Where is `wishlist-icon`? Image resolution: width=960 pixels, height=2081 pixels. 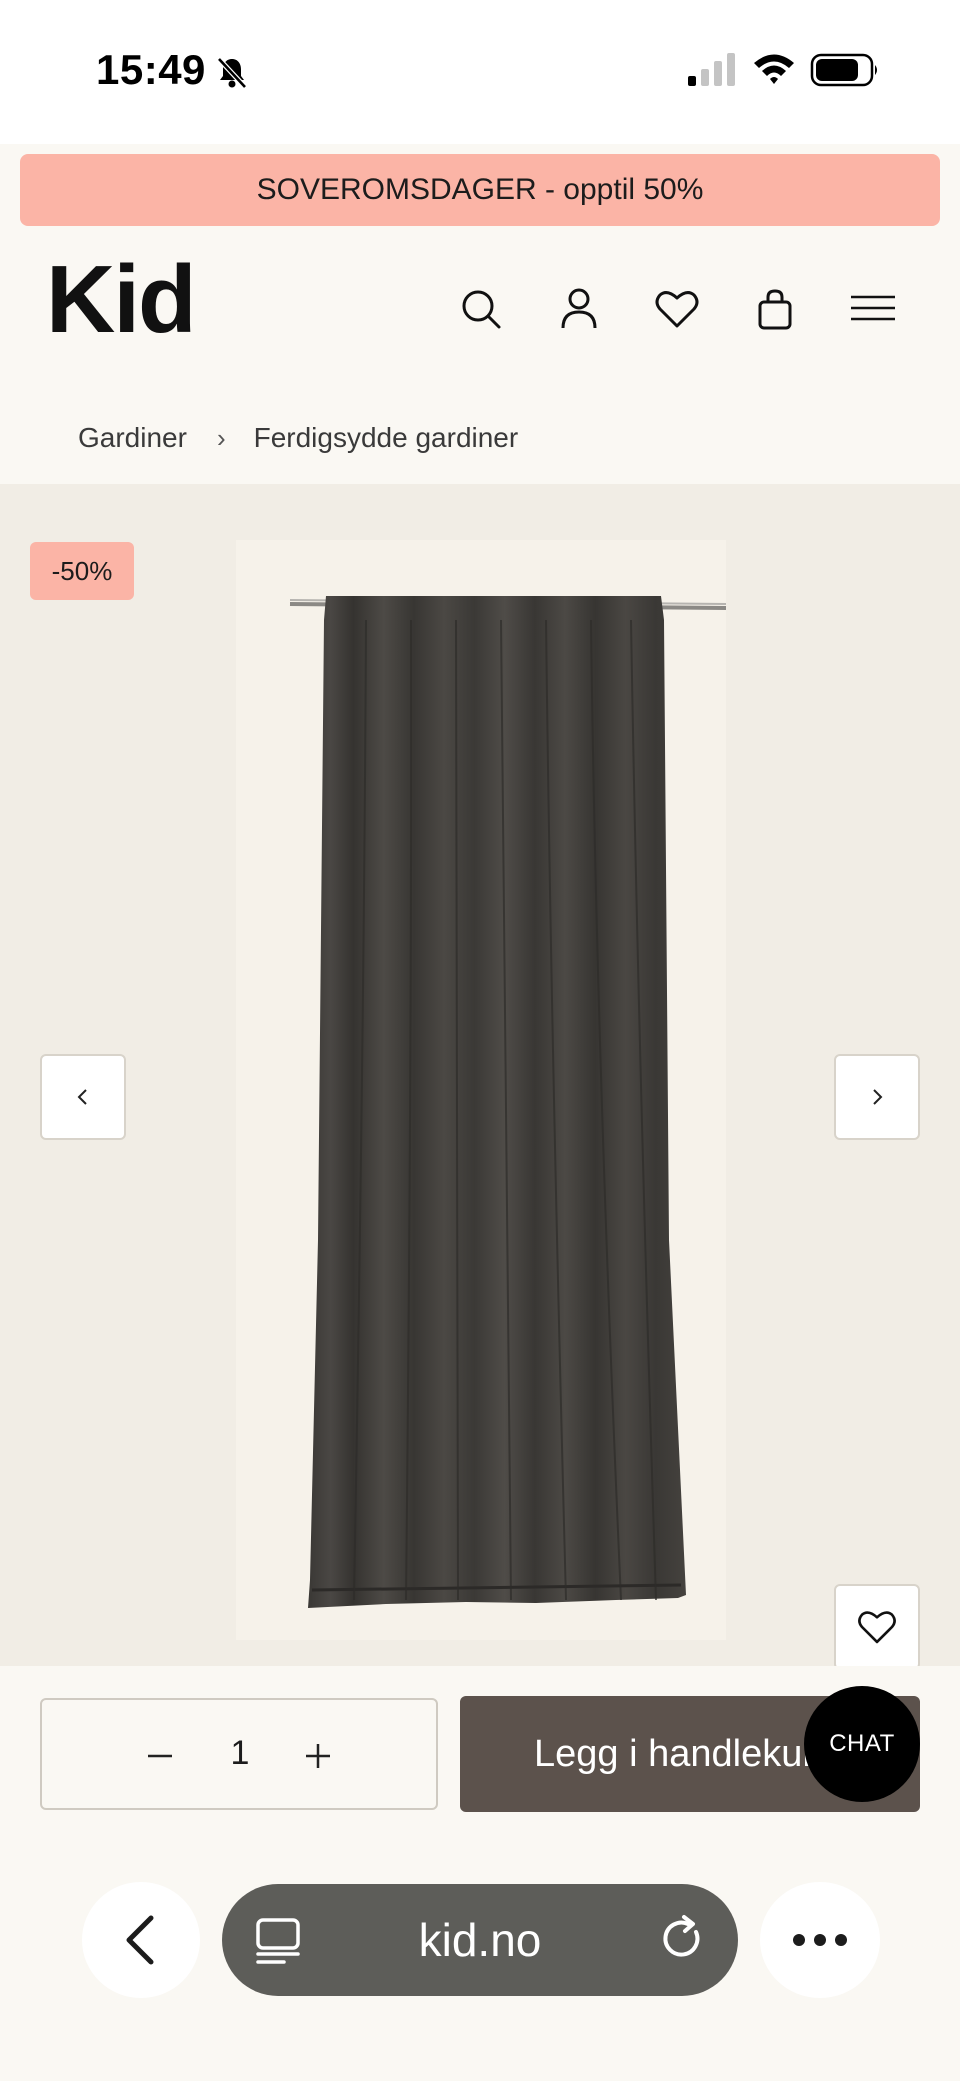
wishlist-icon is located at coordinates (677, 309).